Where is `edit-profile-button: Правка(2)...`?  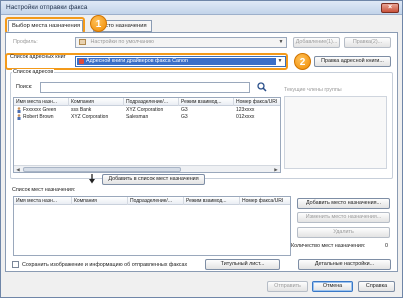 edit-profile-button: Правка(2)... is located at coordinates (367, 42).